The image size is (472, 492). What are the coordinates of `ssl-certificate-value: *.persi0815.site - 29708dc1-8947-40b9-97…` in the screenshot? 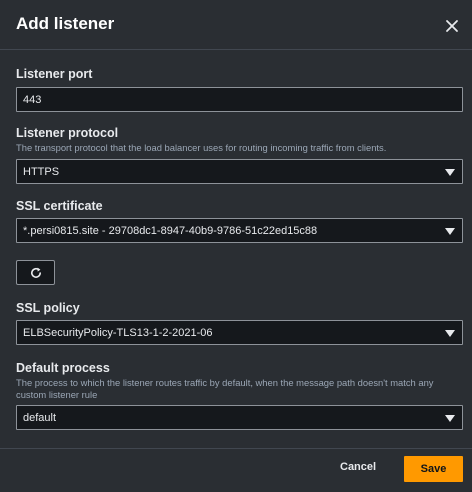 It's located at (170, 231).